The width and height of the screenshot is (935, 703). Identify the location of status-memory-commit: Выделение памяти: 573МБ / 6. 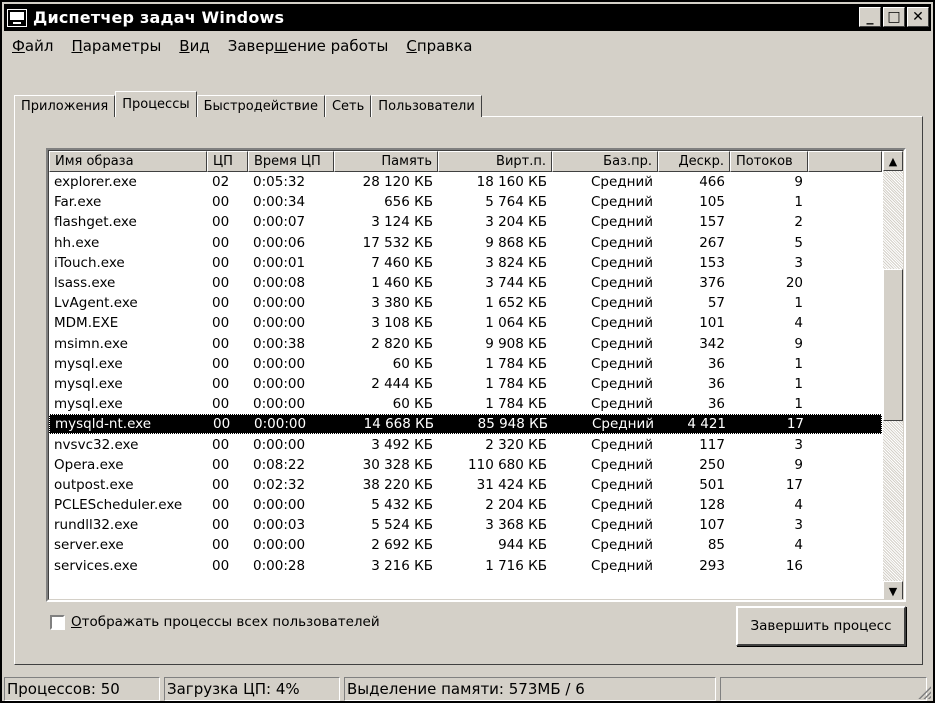
(530, 689).